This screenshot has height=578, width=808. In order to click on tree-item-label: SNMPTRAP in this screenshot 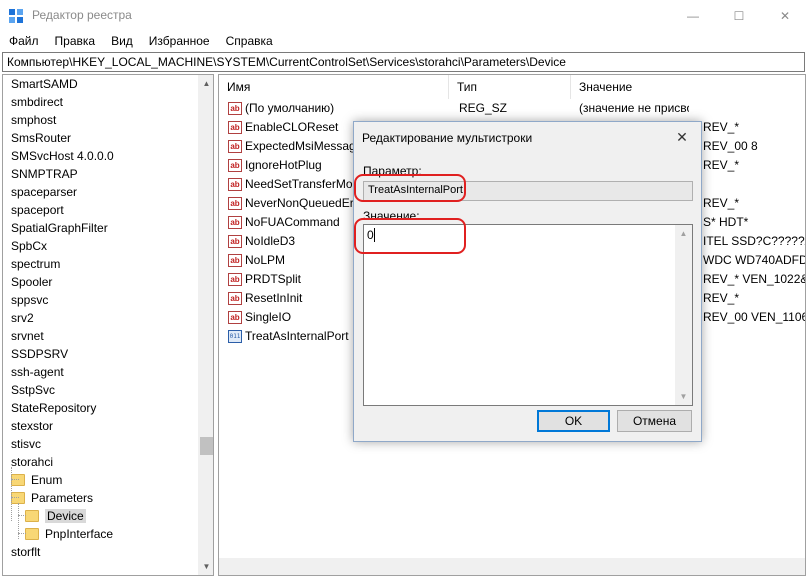, I will do `click(44, 174)`.